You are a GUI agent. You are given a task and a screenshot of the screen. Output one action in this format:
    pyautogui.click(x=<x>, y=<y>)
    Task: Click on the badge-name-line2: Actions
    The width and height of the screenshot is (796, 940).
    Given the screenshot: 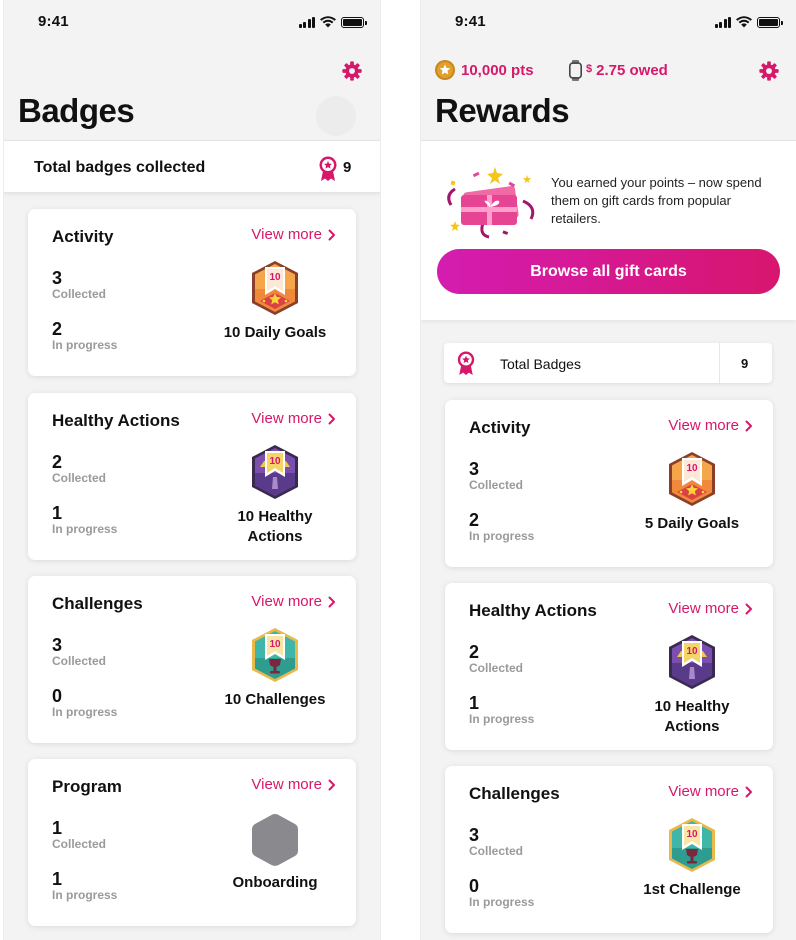 What is the action you would take?
    pyautogui.click(x=692, y=726)
    